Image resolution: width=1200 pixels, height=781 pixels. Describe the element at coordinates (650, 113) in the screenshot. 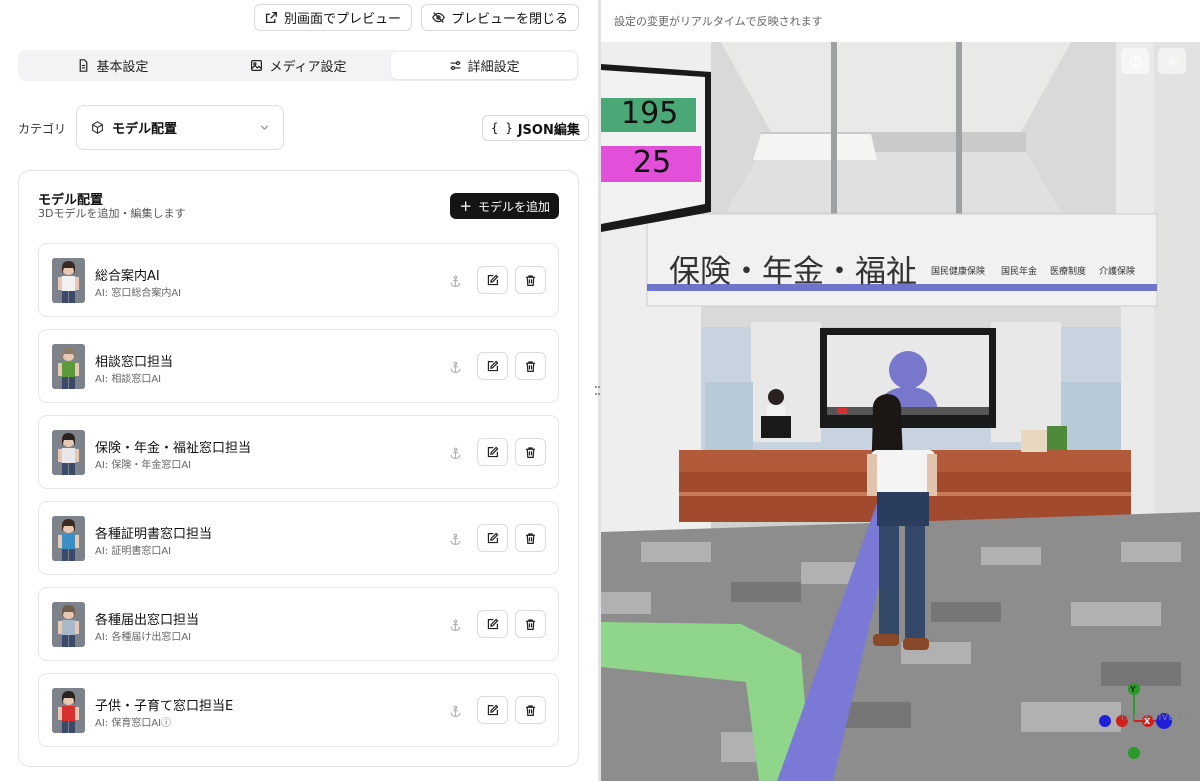

I see `counter-number-top: 195` at that location.